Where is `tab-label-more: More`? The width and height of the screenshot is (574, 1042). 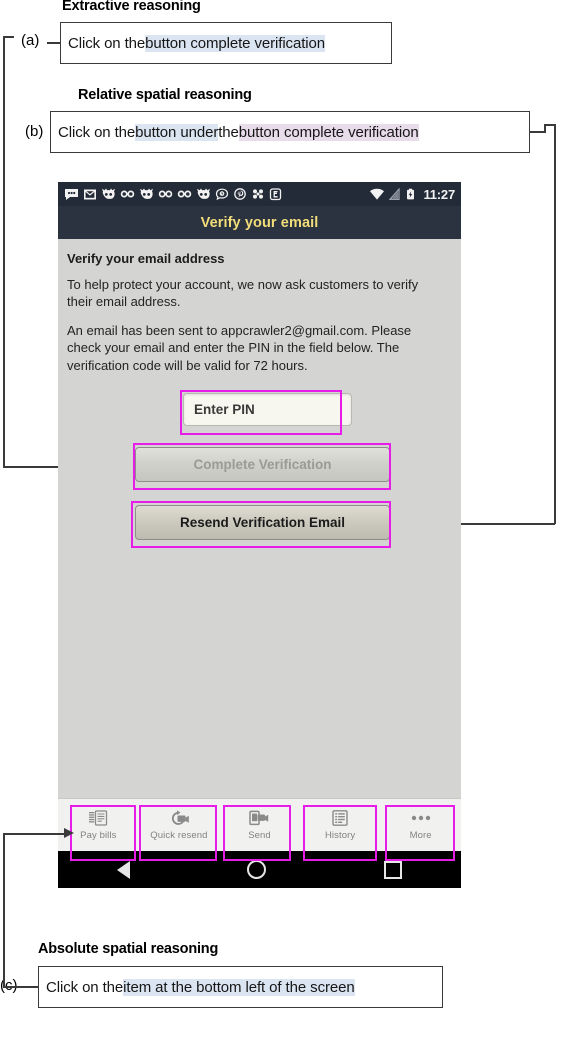 tab-label-more: More is located at coordinates (420, 835).